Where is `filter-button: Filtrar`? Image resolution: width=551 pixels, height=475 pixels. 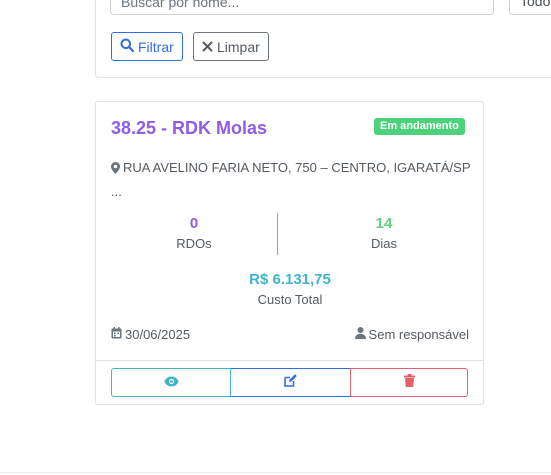
filter-button: Filtrar is located at coordinates (147, 46).